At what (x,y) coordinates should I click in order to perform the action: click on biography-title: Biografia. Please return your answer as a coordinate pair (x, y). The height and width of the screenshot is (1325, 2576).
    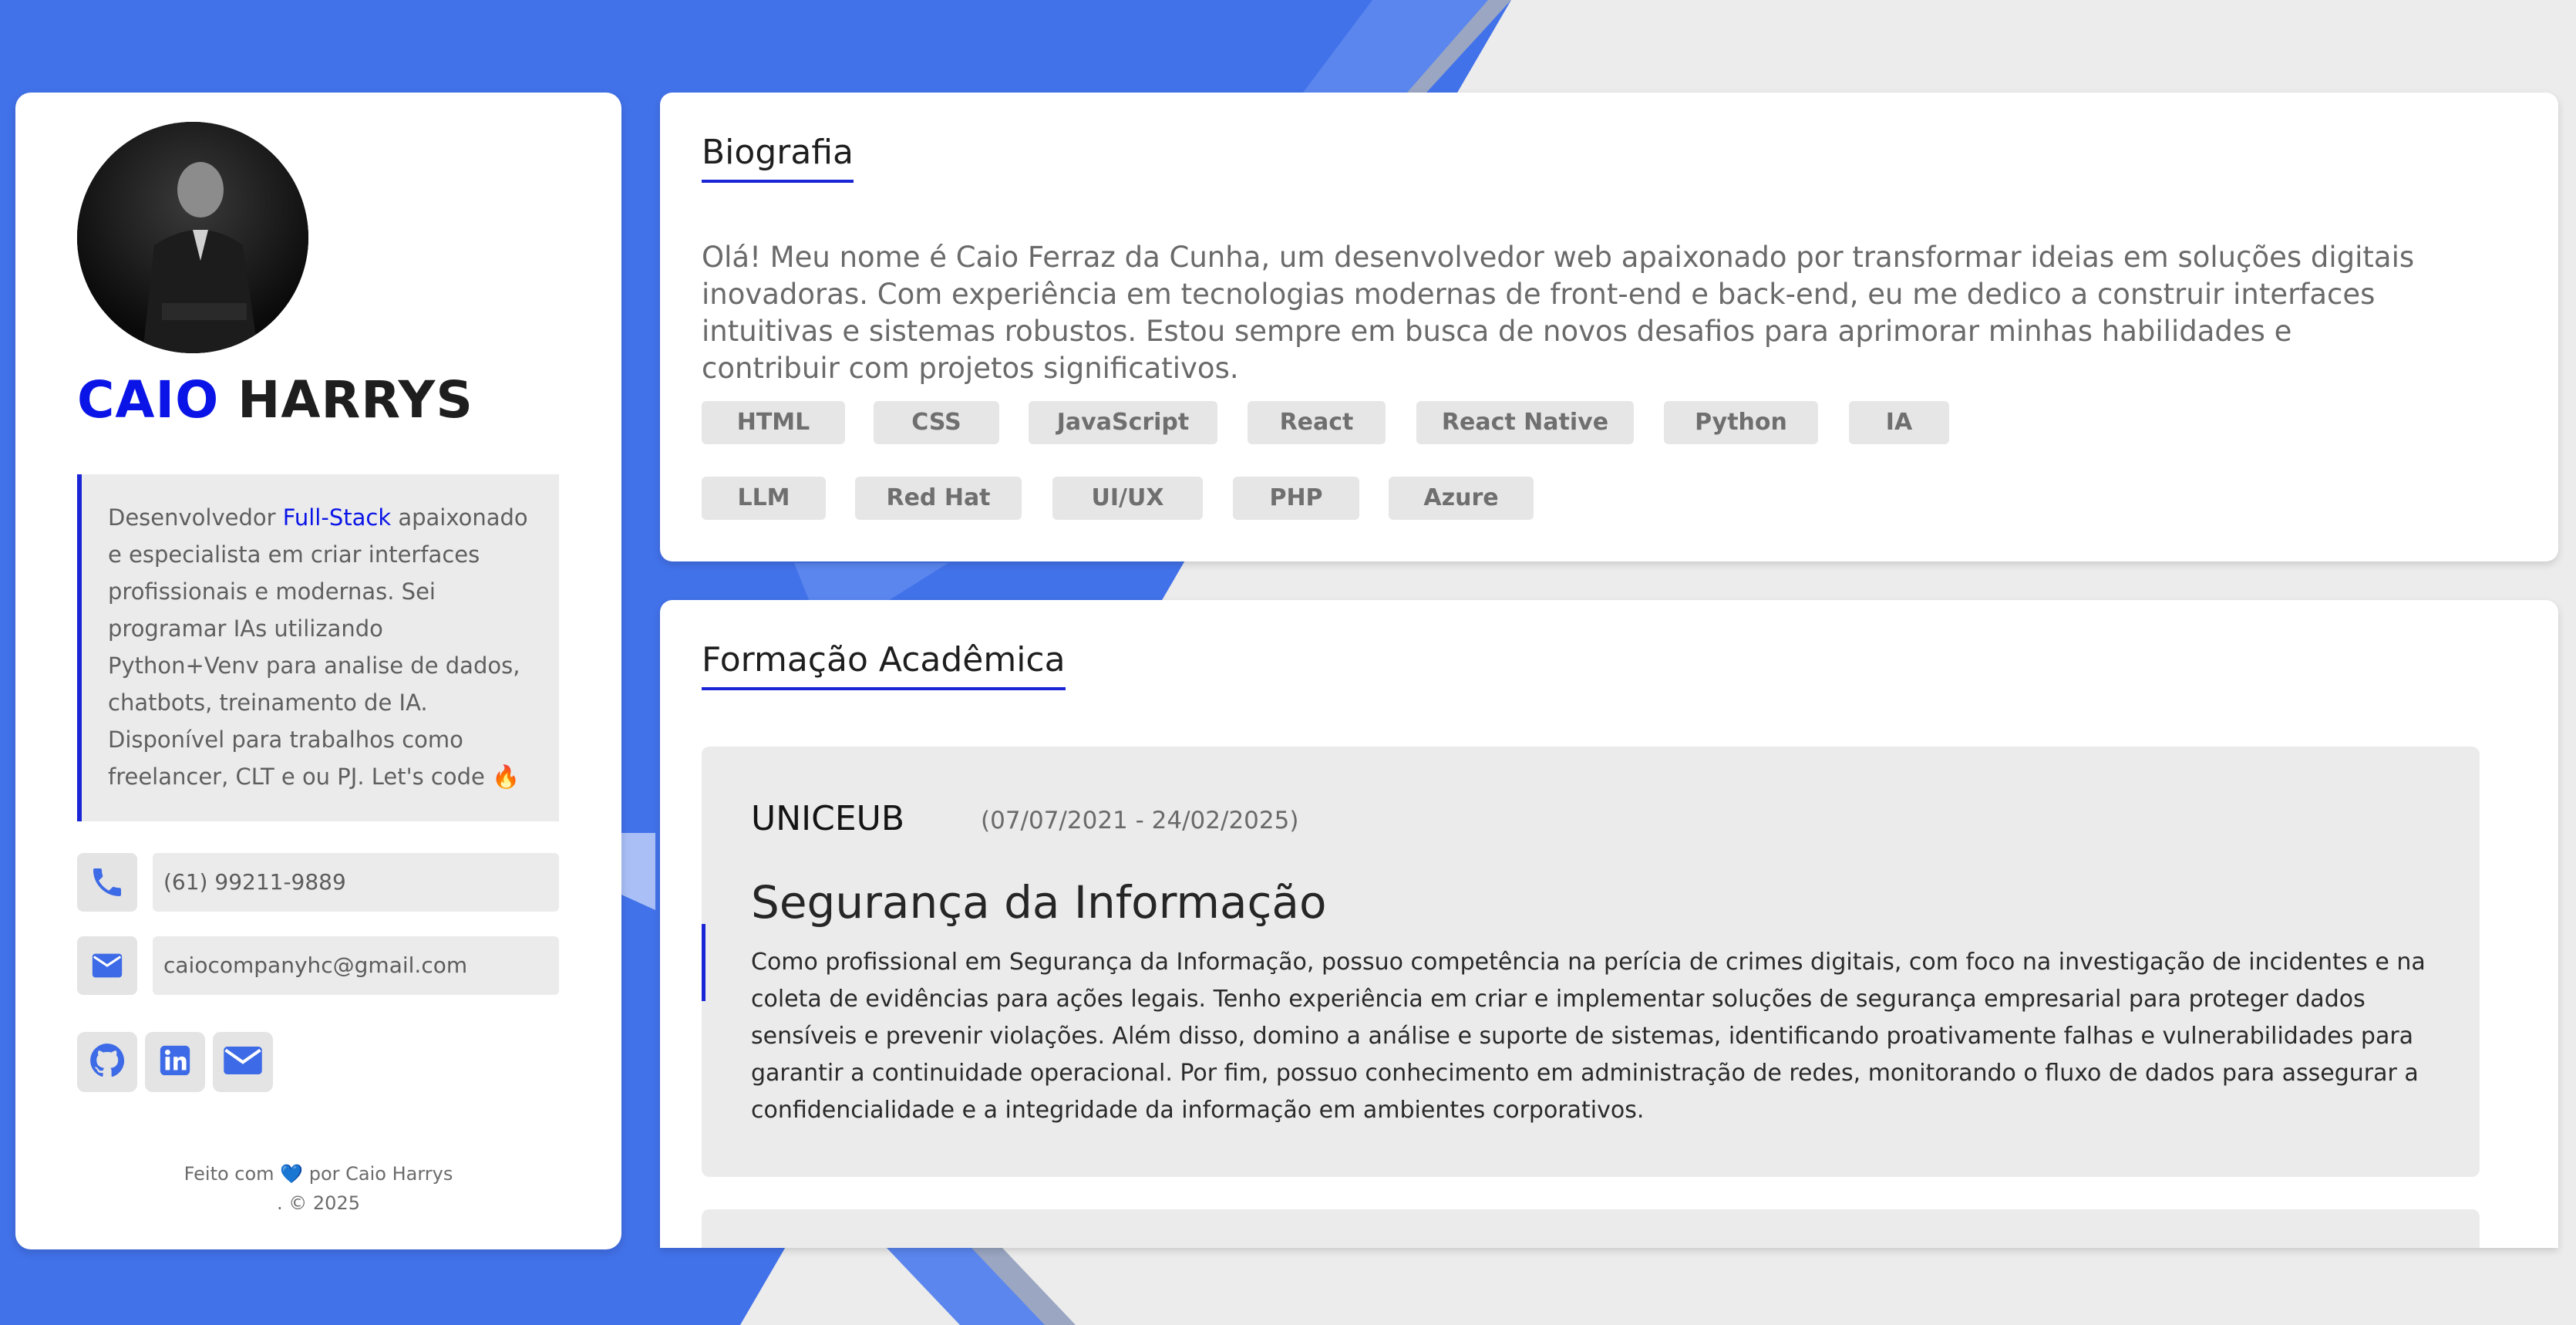
    Looking at the image, I should click on (778, 158).